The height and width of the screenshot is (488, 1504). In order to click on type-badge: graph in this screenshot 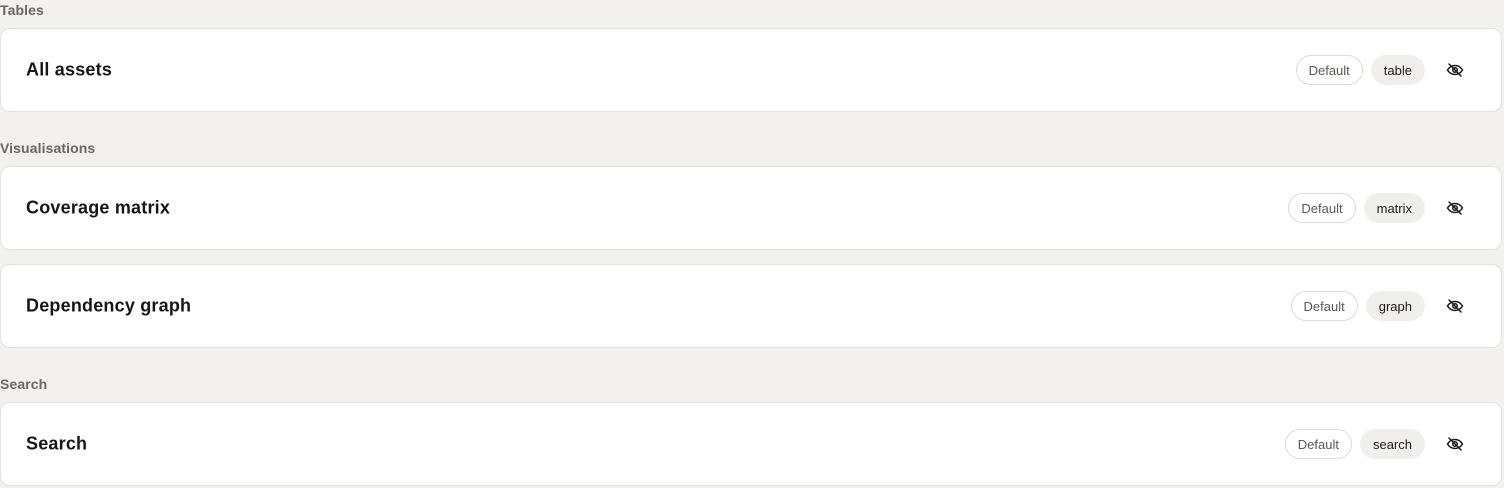, I will do `click(1395, 306)`.